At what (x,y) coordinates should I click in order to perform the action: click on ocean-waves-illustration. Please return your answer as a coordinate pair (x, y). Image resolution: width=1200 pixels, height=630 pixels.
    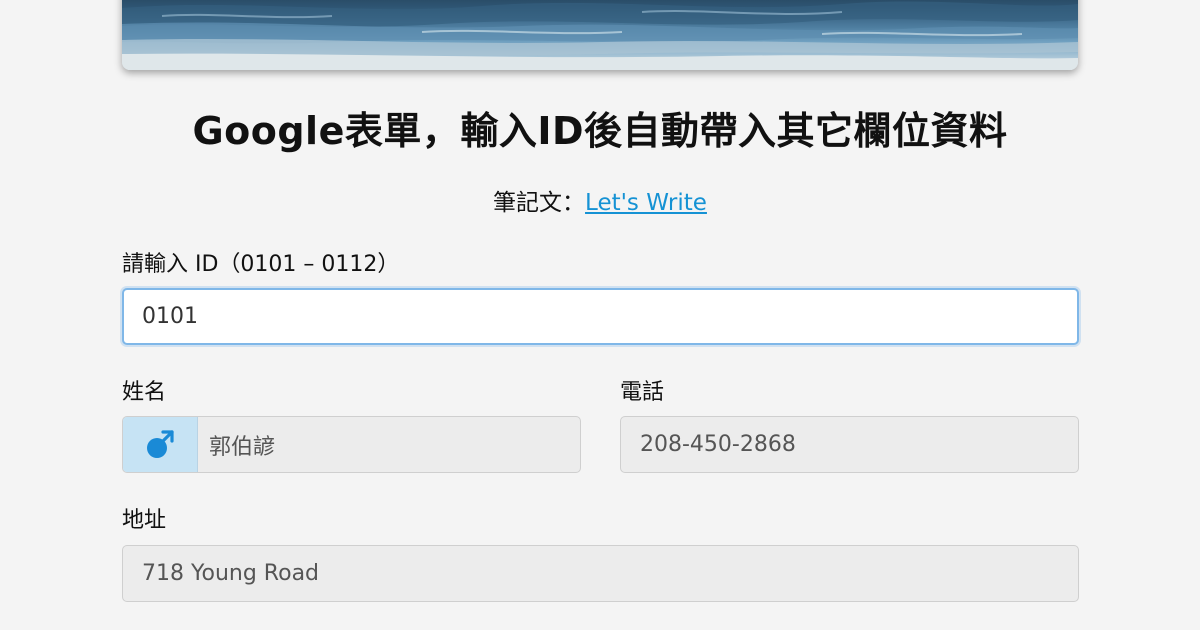
    Looking at the image, I should click on (600, 35).